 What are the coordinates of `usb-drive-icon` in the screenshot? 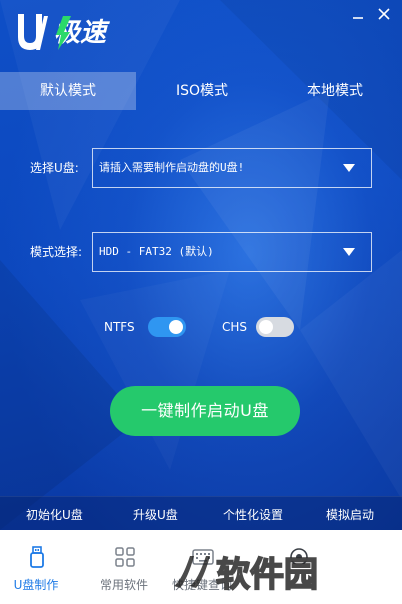 It's located at (37, 557).